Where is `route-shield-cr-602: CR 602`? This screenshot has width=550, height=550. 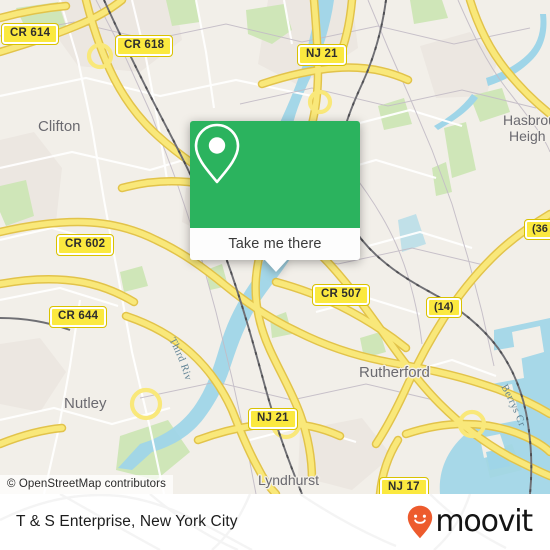
route-shield-cr-602: CR 602 is located at coordinates (85, 245).